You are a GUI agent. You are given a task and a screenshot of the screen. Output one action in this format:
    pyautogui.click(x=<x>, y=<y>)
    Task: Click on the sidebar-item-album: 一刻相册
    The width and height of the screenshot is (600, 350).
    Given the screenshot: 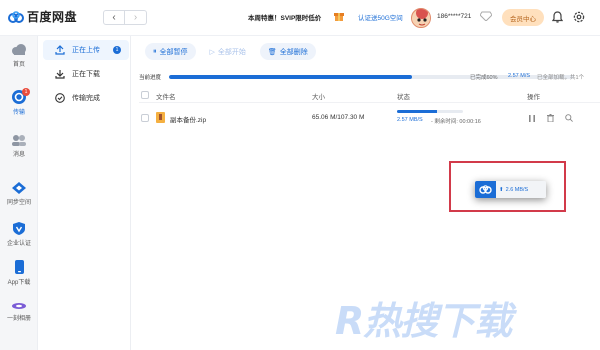 What is the action you would take?
    pyautogui.click(x=19, y=312)
    